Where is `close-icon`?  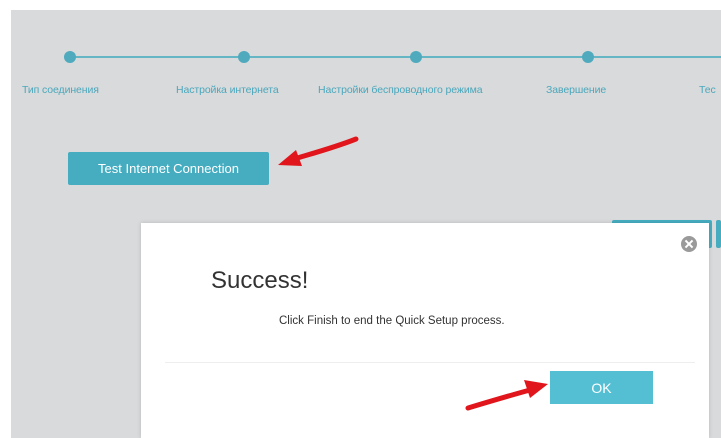 close-icon is located at coordinates (689, 244).